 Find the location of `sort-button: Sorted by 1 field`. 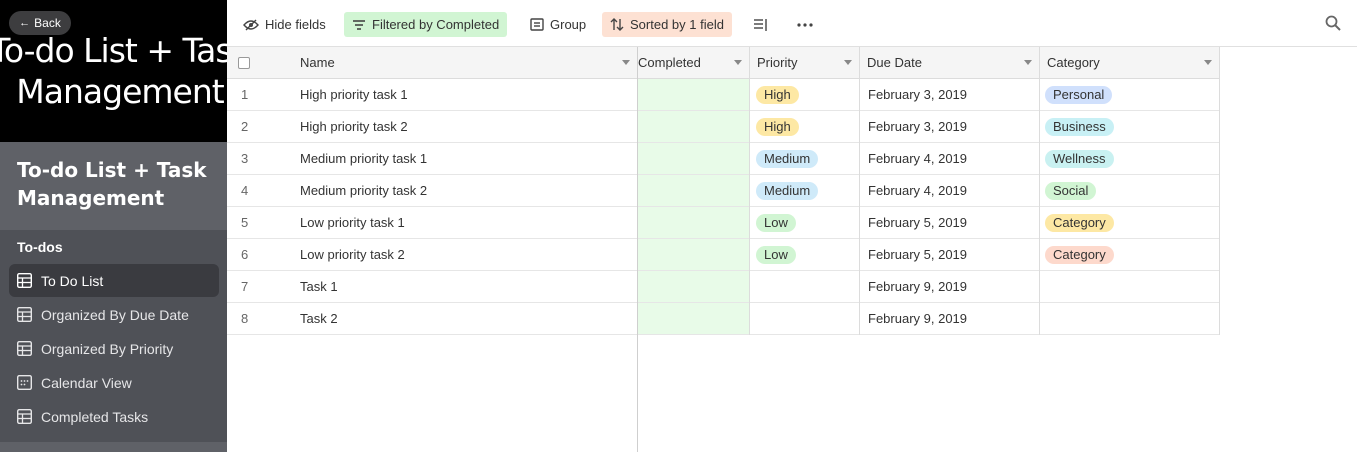

sort-button: Sorted by 1 field is located at coordinates (667, 24).